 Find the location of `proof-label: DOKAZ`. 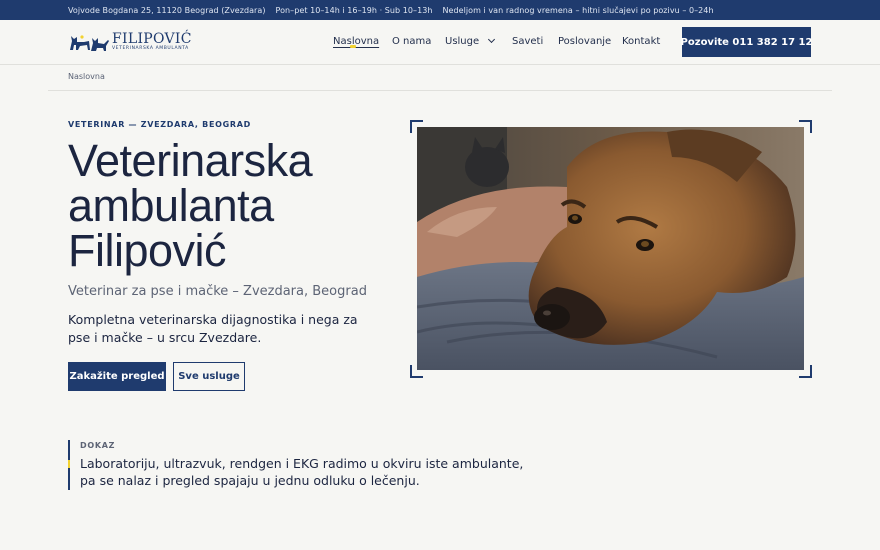

proof-label: DOKAZ is located at coordinates (98, 445).